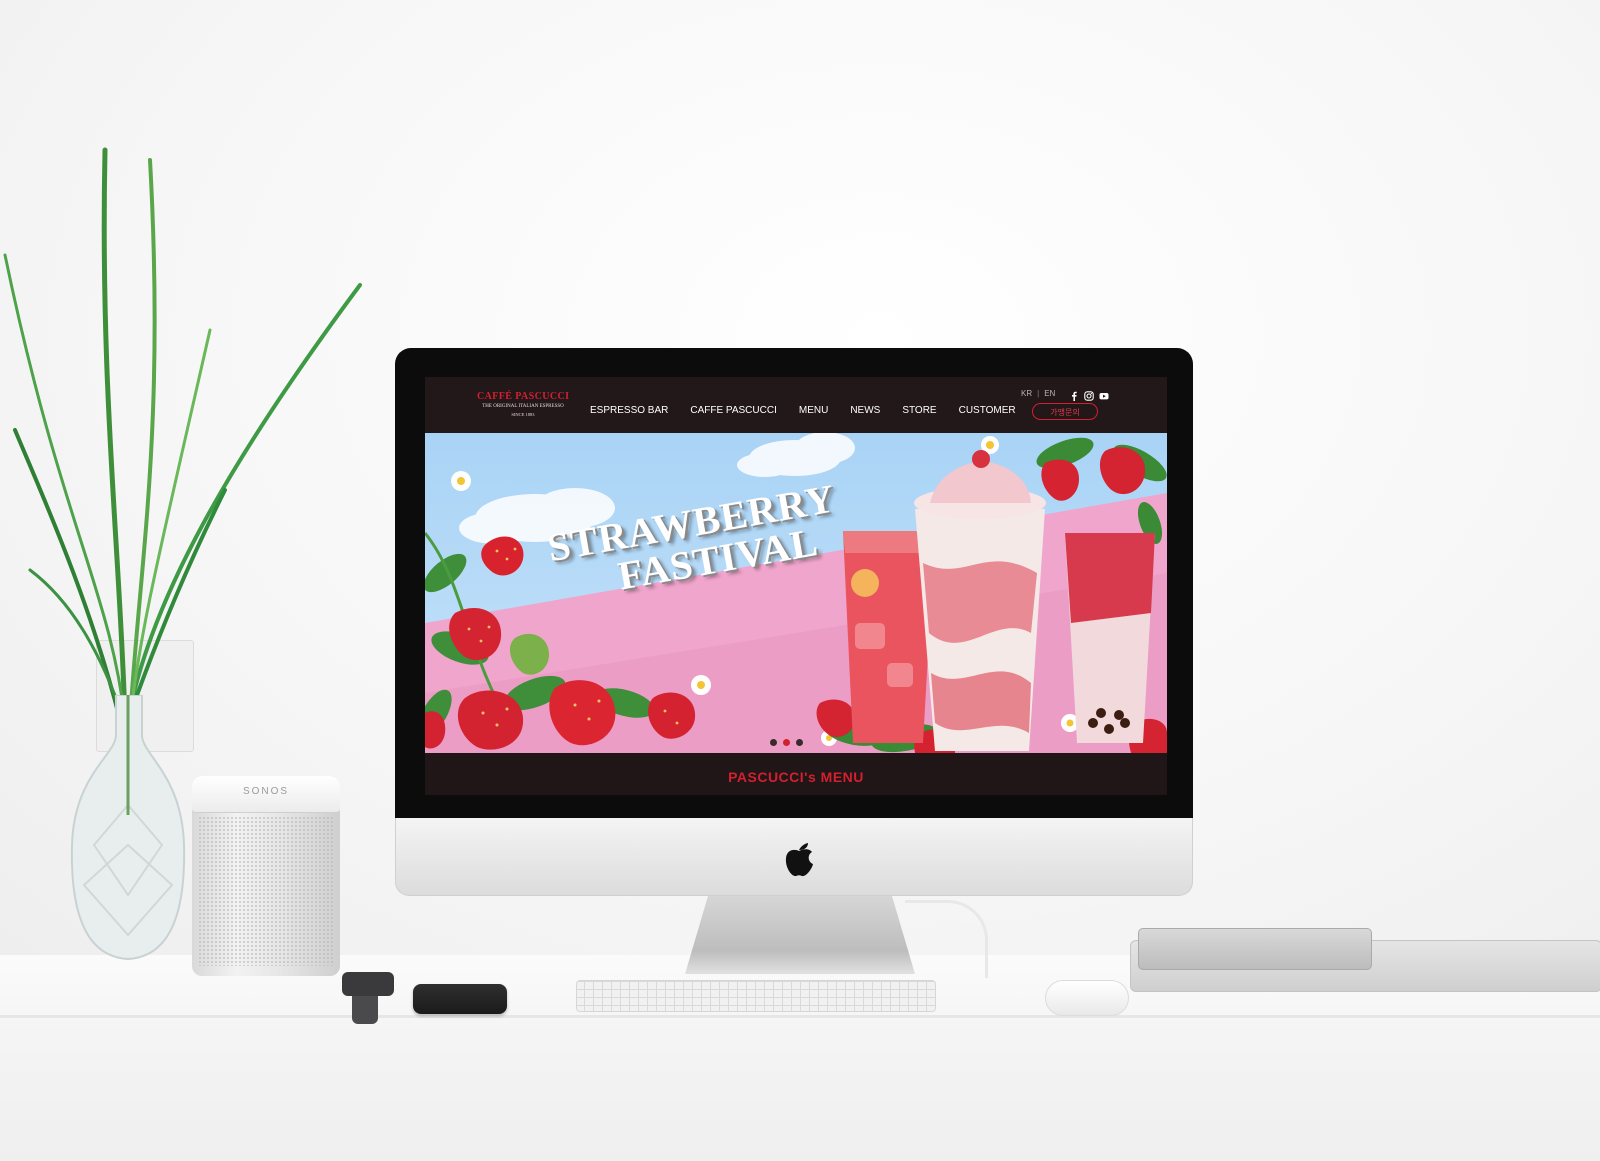 The width and height of the screenshot is (1600, 1161). Describe the element at coordinates (1087, 998) in the screenshot. I see `mouse` at that location.